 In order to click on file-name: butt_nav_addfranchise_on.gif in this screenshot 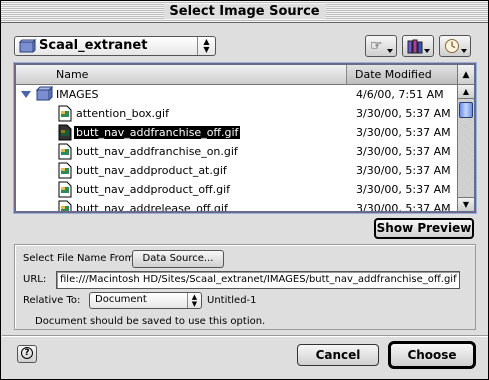, I will do `click(157, 151)`.